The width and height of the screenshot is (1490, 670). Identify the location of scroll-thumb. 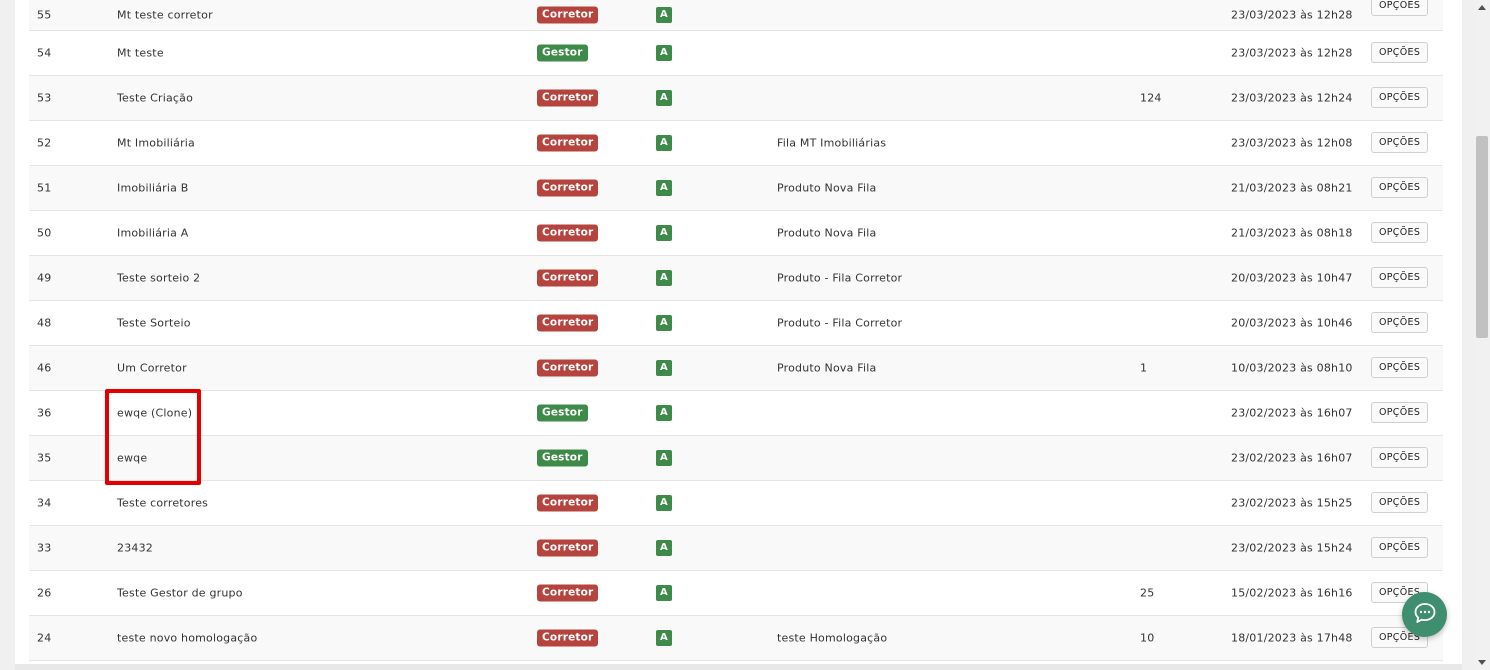
(1482, 237).